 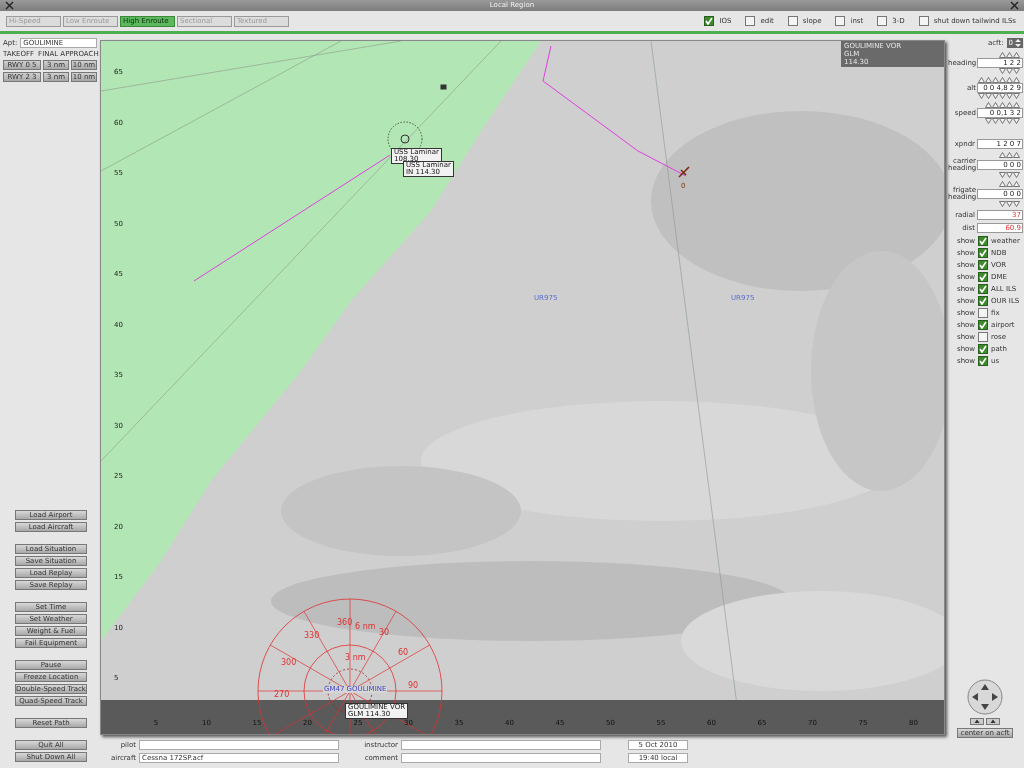 I want to click on pilot-field, so click(x=239, y=745).